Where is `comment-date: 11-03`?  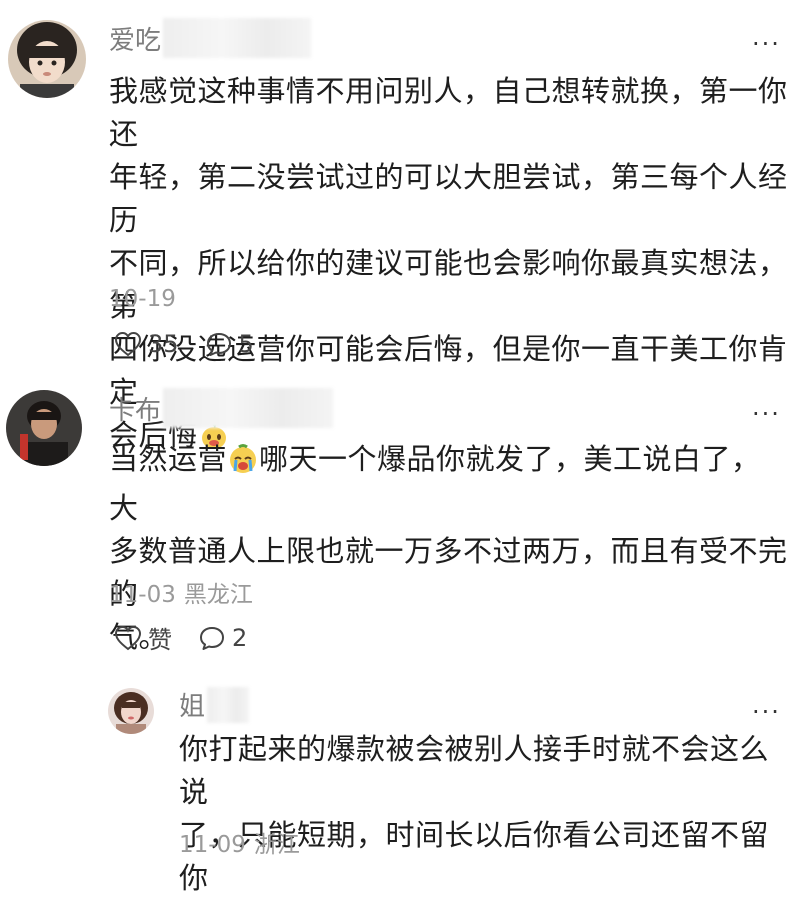
comment-date: 11-03 is located at coordinates (142, 595).